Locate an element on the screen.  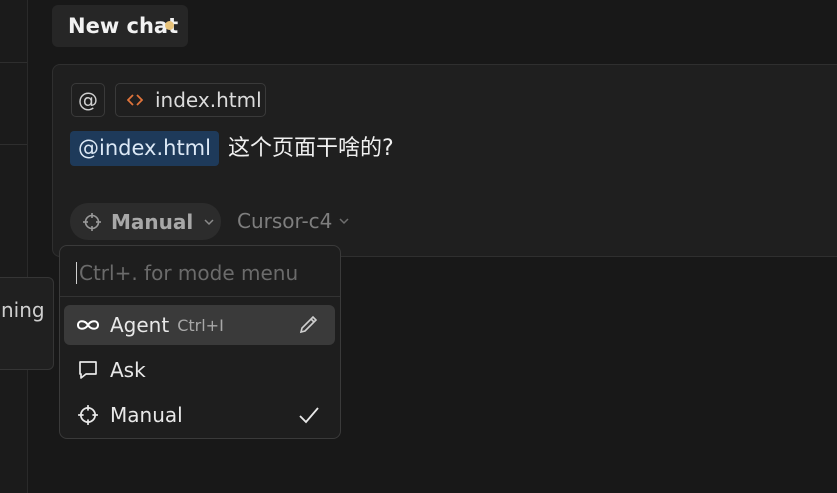
mode-selector-label: Manual is located at coordinates (152, 221).